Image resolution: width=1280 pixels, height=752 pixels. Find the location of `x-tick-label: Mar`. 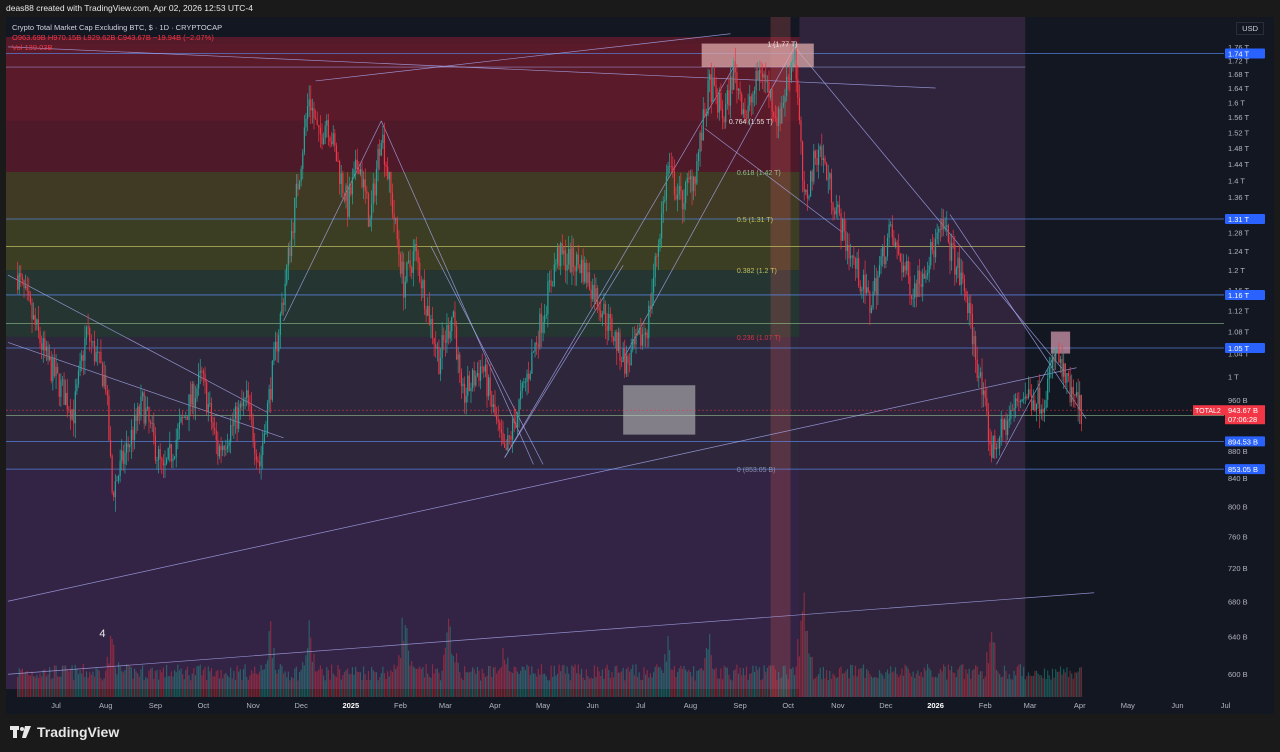

x-tick-label: Mar is located at coordinates (1030, 705).